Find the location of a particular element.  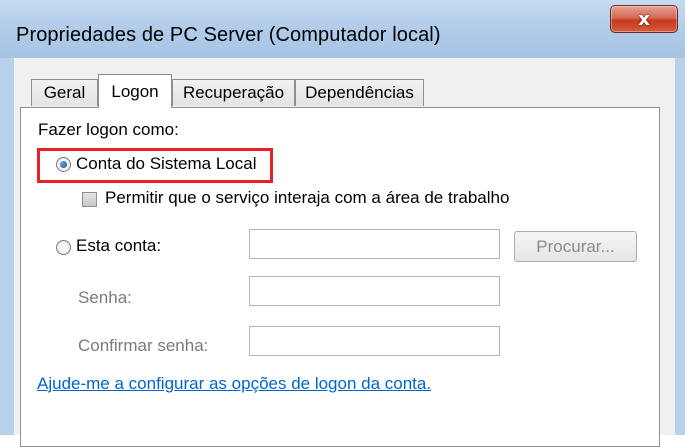

this-account-radio is located at coordinates (63, 247).